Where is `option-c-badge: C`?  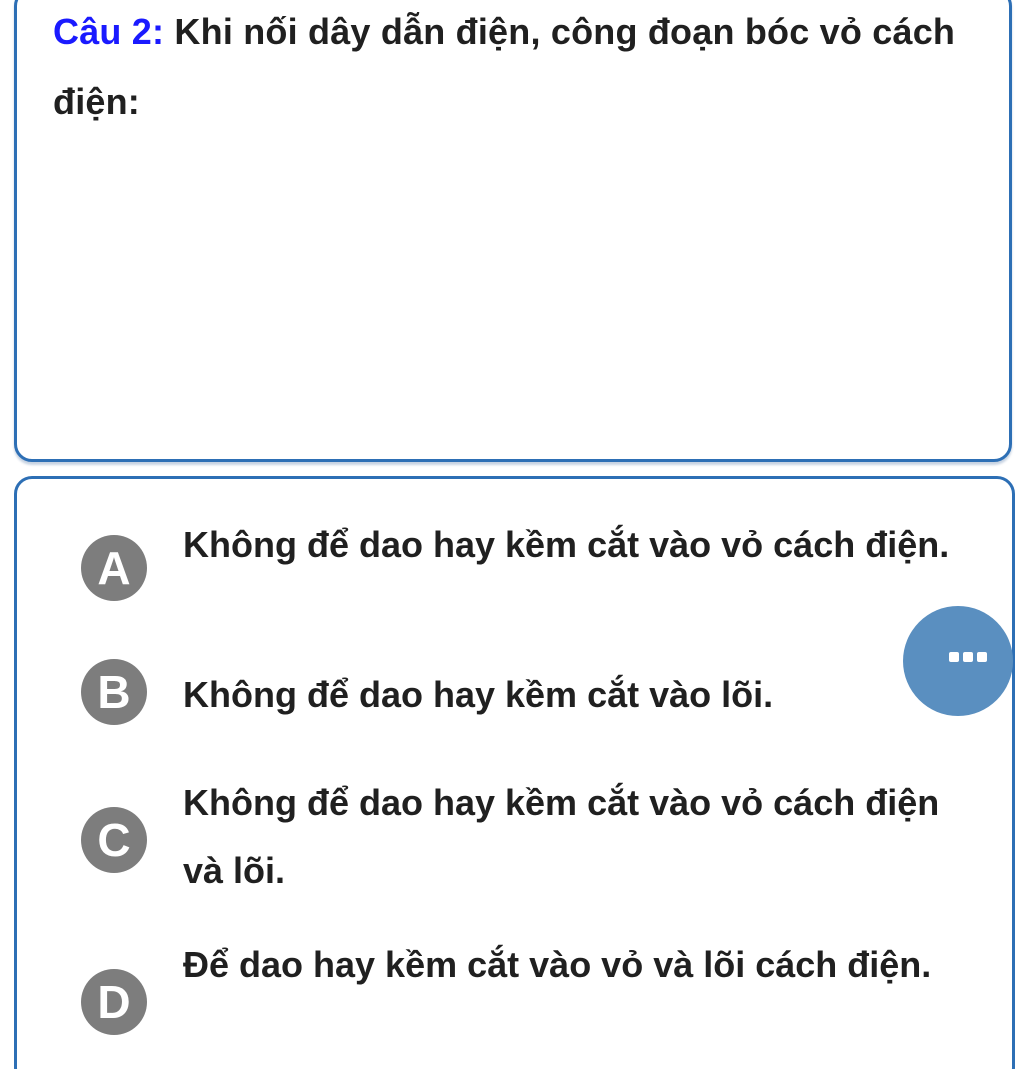
option-c-badge: C is located at coordinates (114, 840).